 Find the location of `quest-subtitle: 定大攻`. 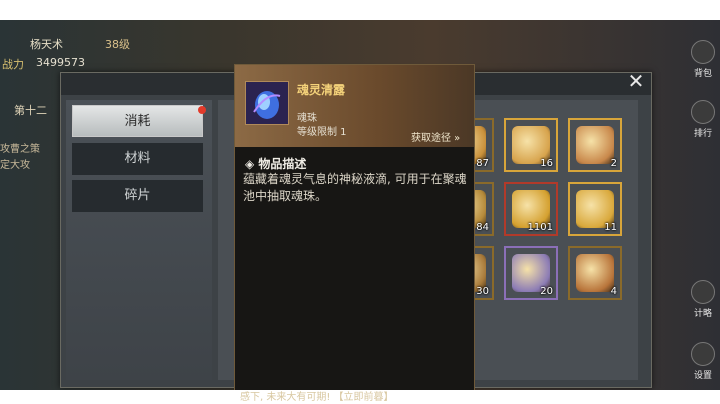

quest-subtitle: 定大攻 is located at coordinates (15, 165).